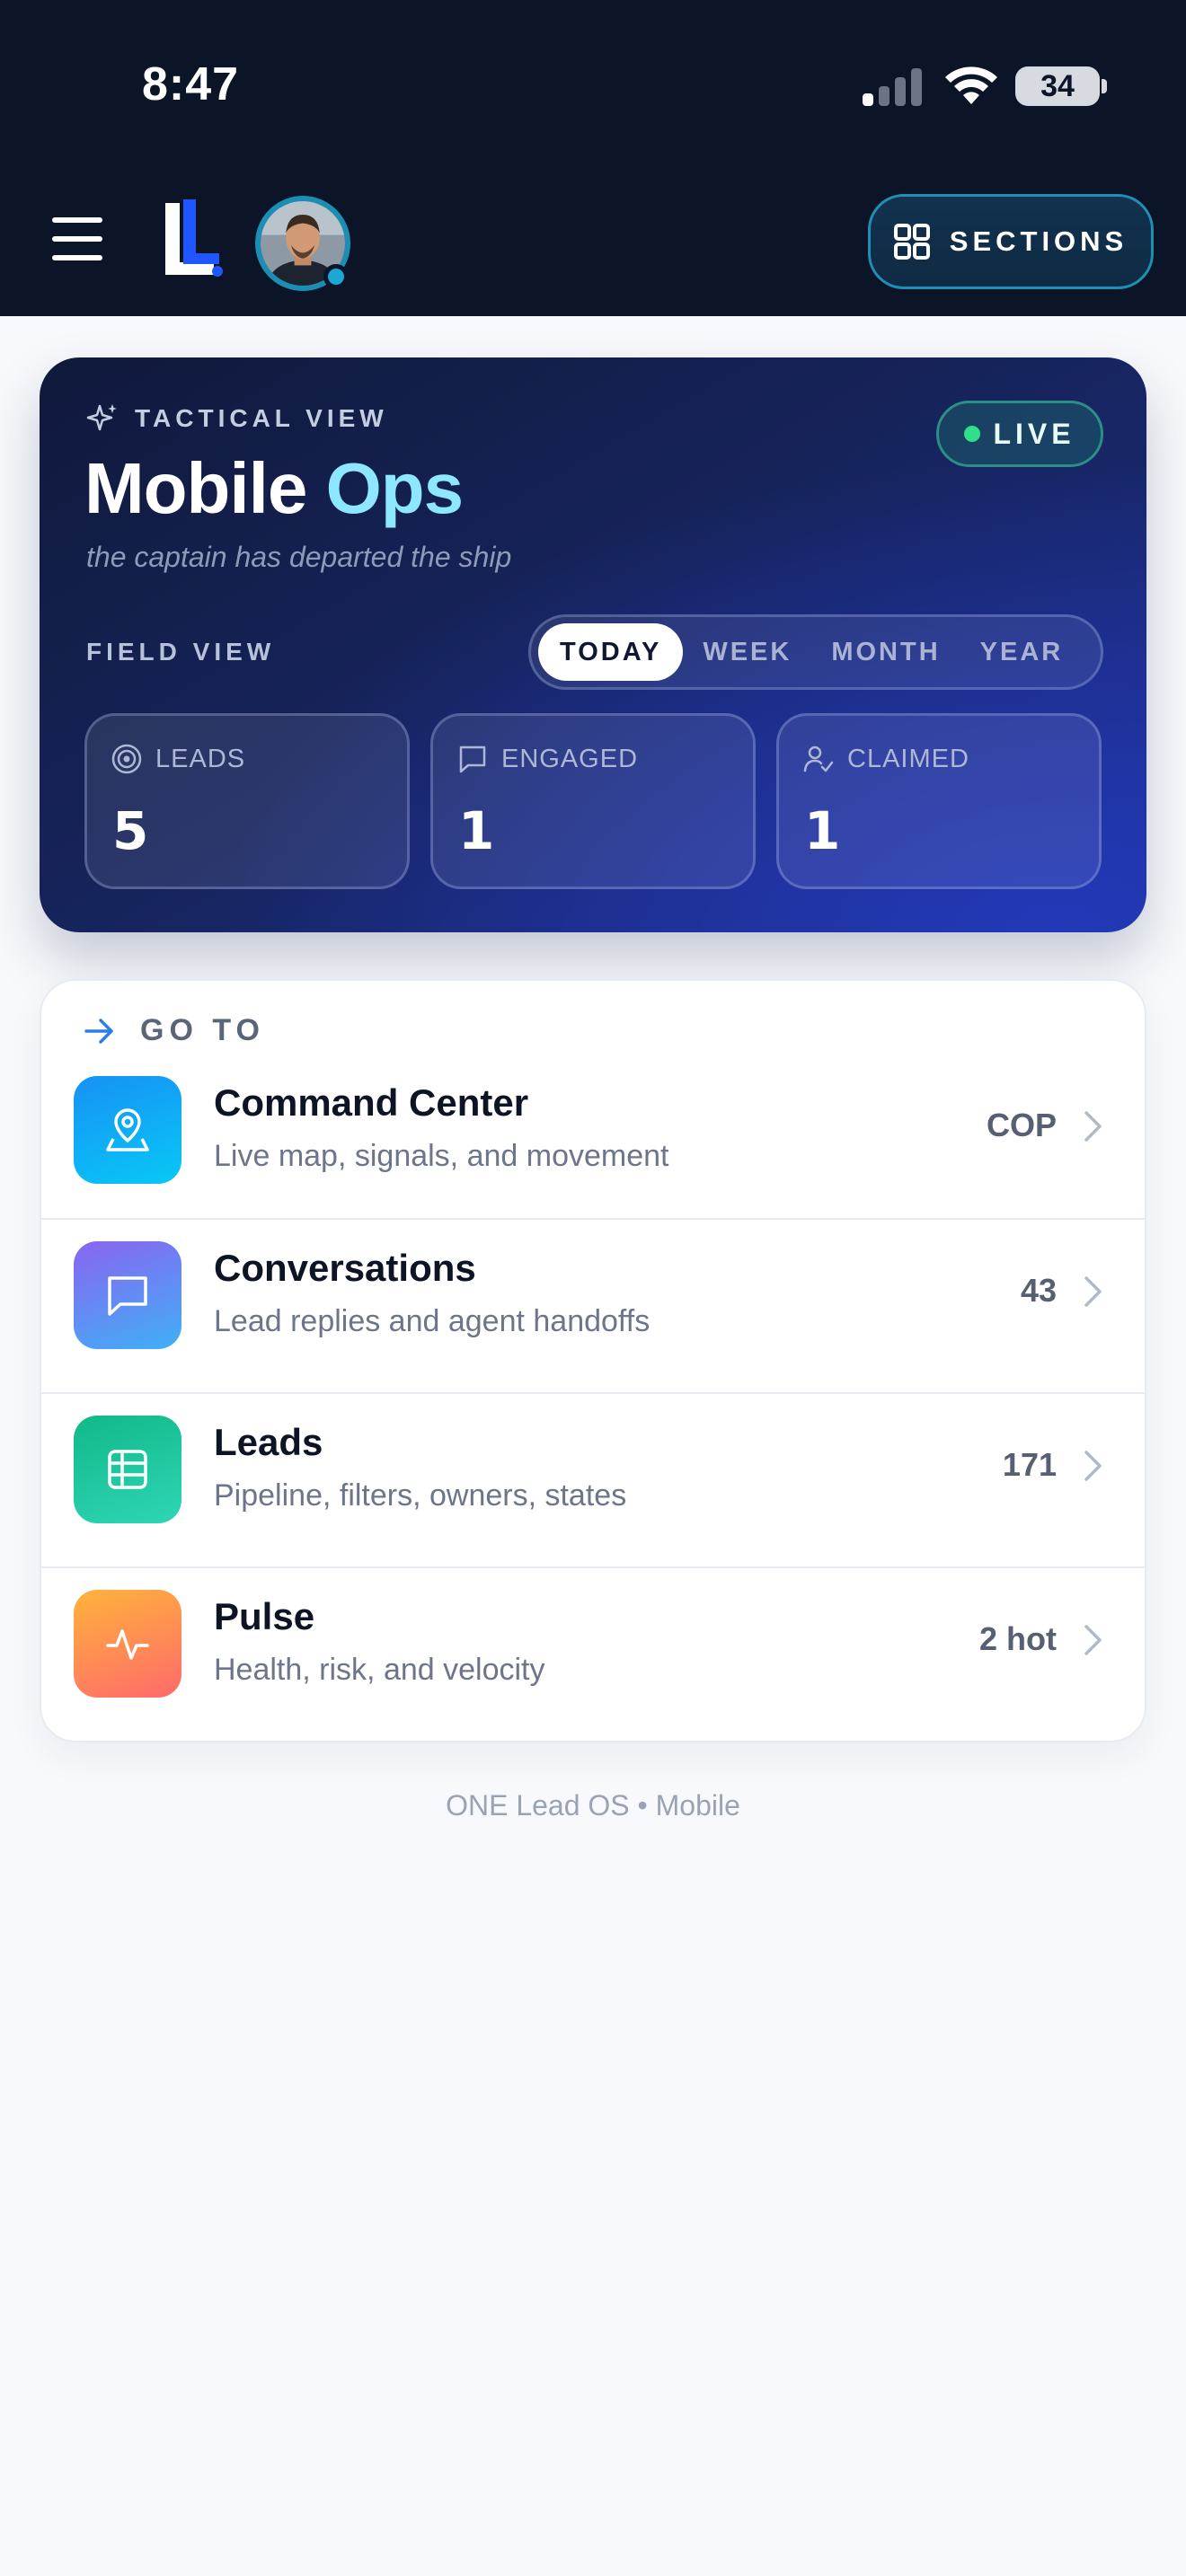 The height and width of the screenshot is (2576, 1186). What do you see at coordinates (299, 557) in the screenshot?
I see `hero-subtitle: the captain has departed the ship` at bounding box center [299, 557].